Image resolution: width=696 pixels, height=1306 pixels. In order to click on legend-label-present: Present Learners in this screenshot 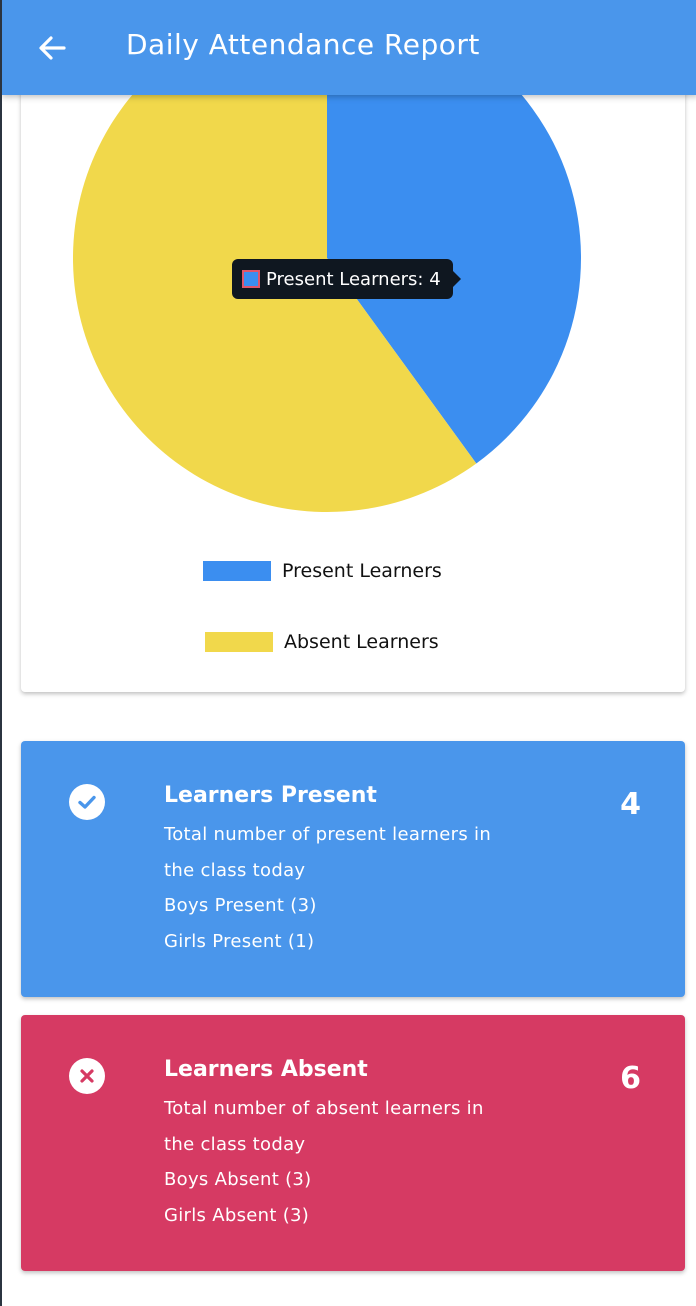, I will do `click(362, 571)`.